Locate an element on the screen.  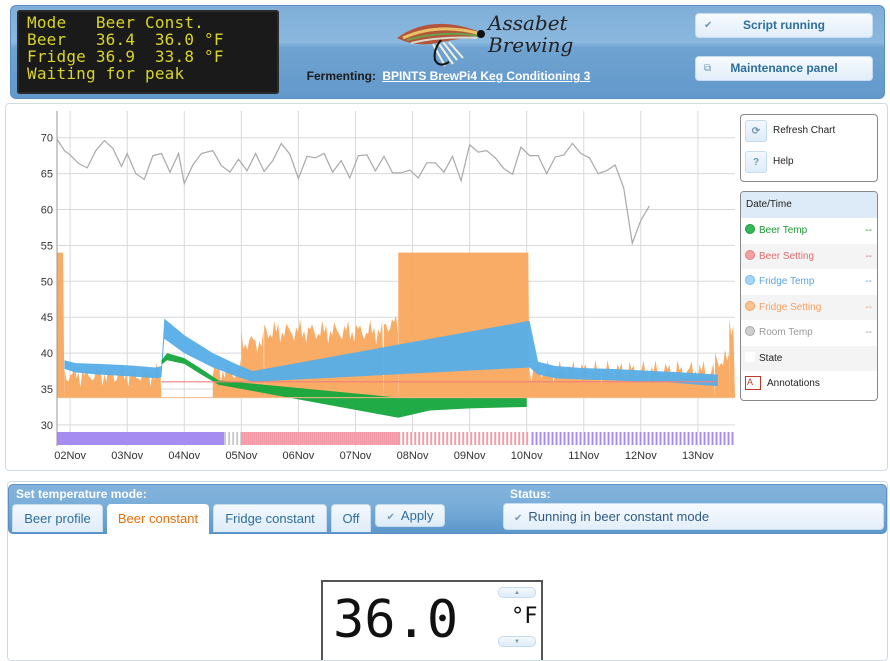
tab-beer-profile: Beer profile is located at coordinates (57, 518).